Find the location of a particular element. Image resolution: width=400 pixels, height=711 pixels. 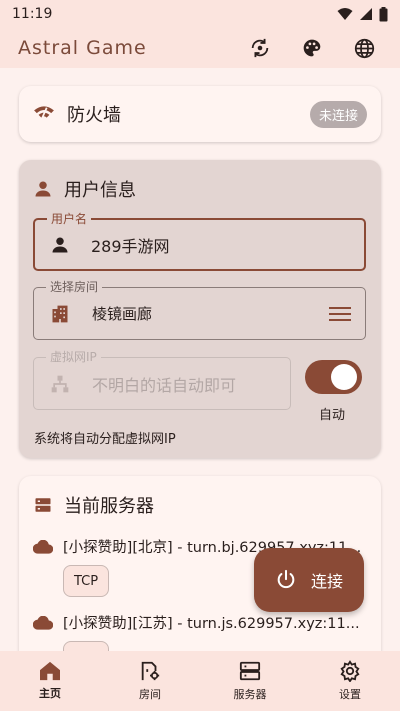

sync-button is located at coordinates (260, 48).